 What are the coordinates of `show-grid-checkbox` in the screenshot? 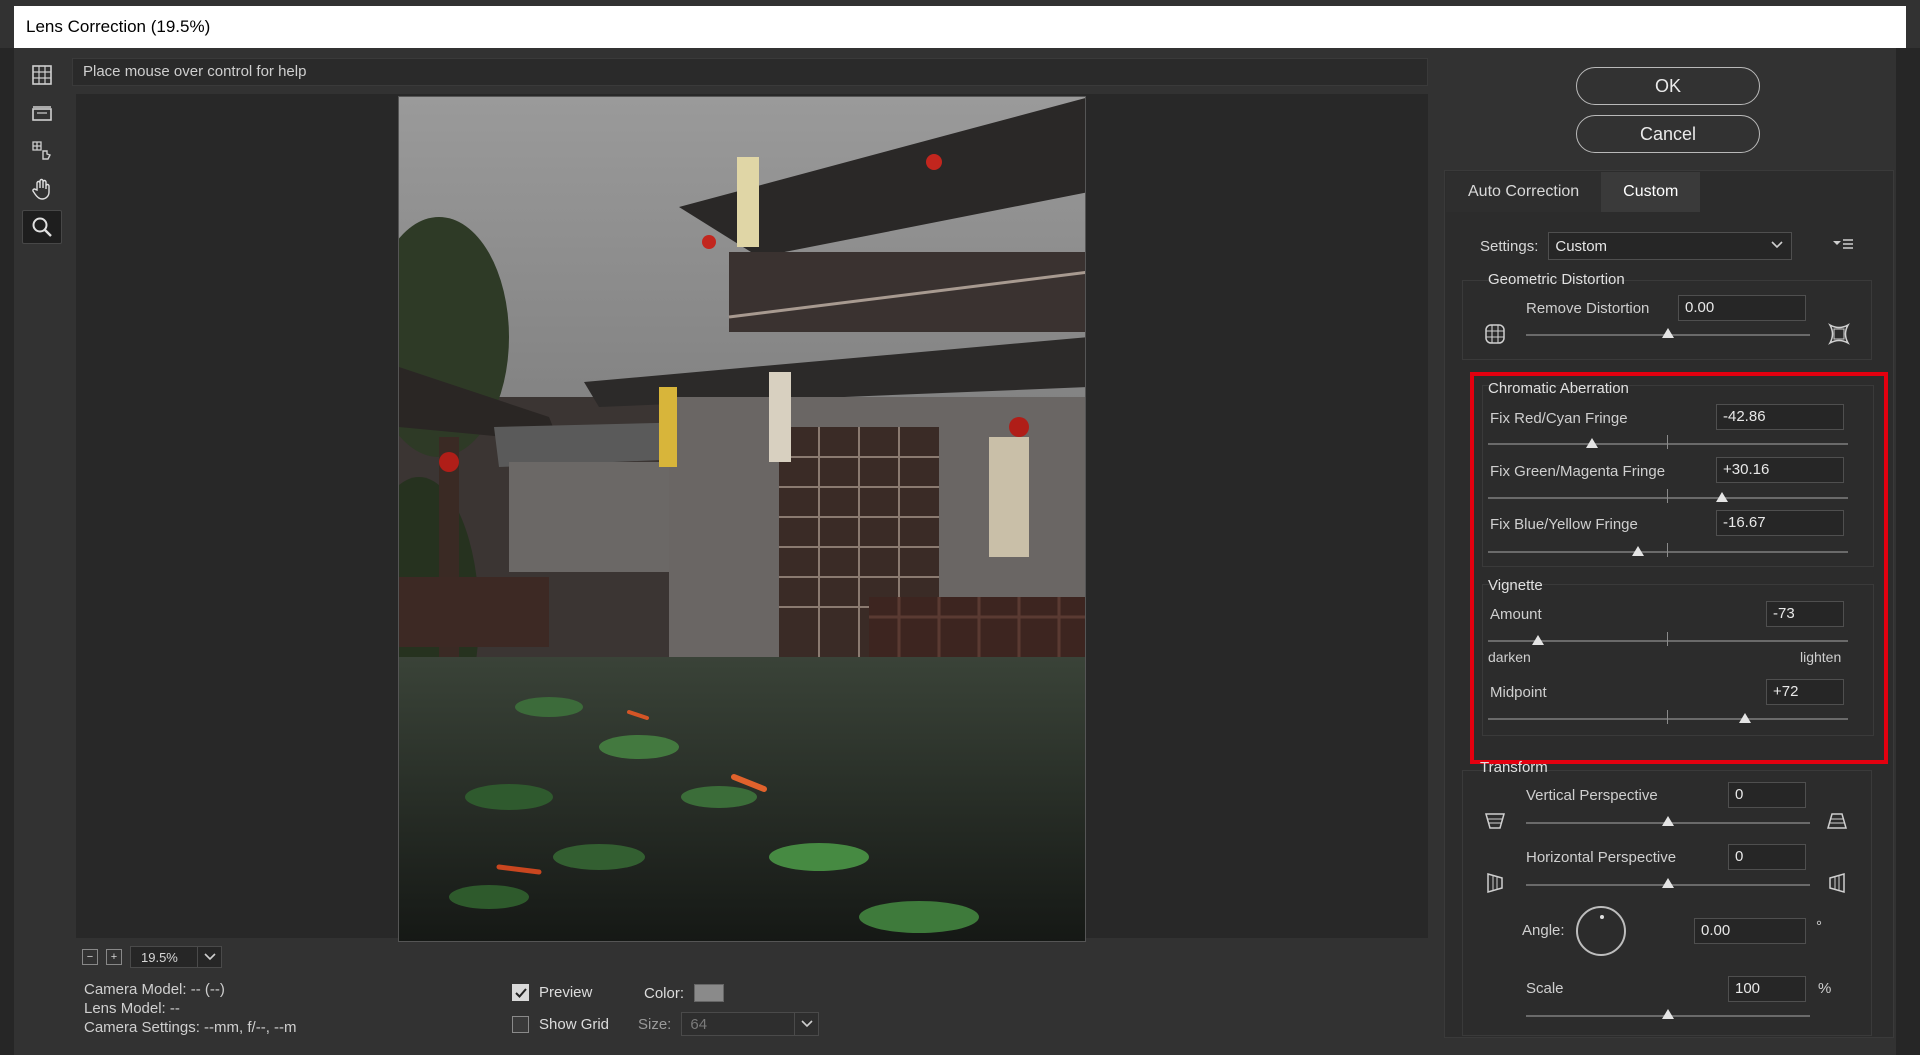 It's located at (520, 1024).